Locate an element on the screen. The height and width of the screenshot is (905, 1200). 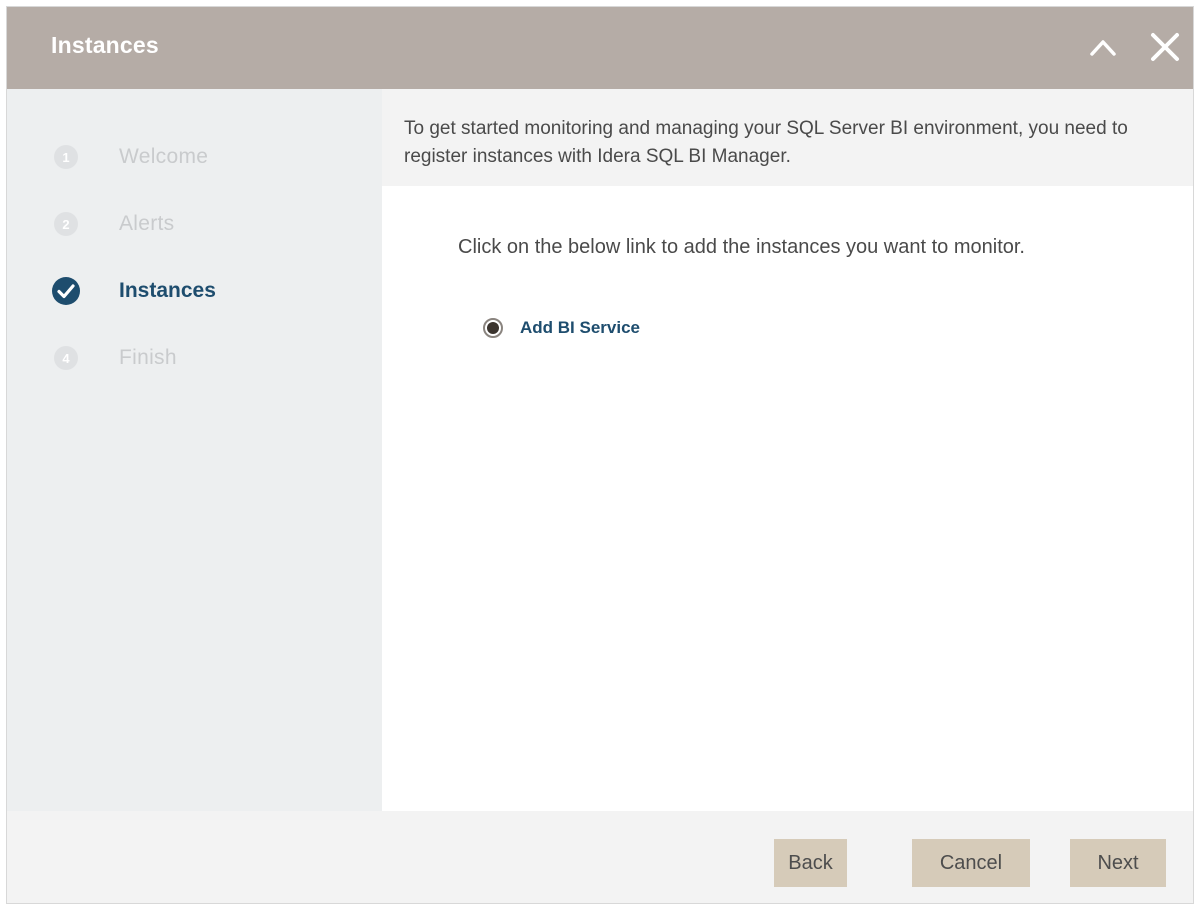
step-welcome: 1 Welcome is located at coordinates (131, 157).